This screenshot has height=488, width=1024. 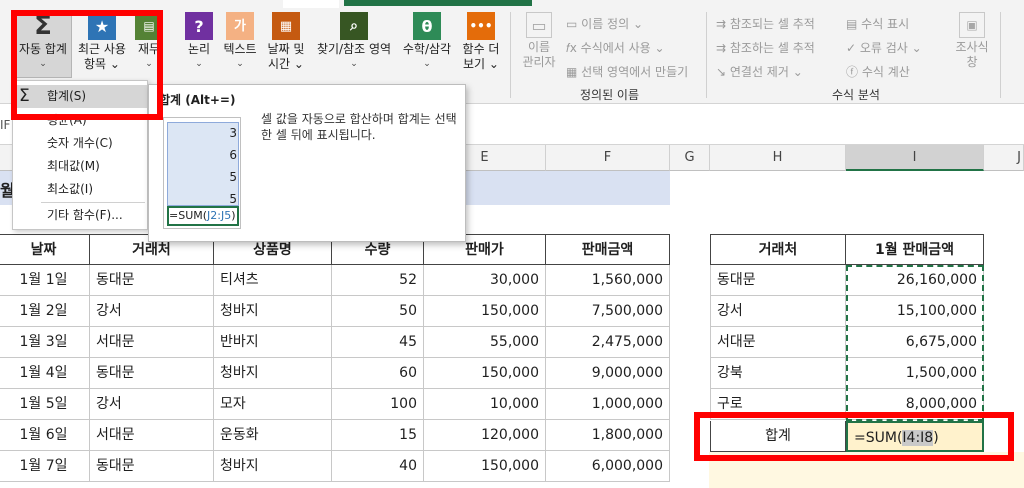 What do you see at coordinates (5, 125) in the screenshot?
I see `name-box: IF` at bounding box center [5, 125].